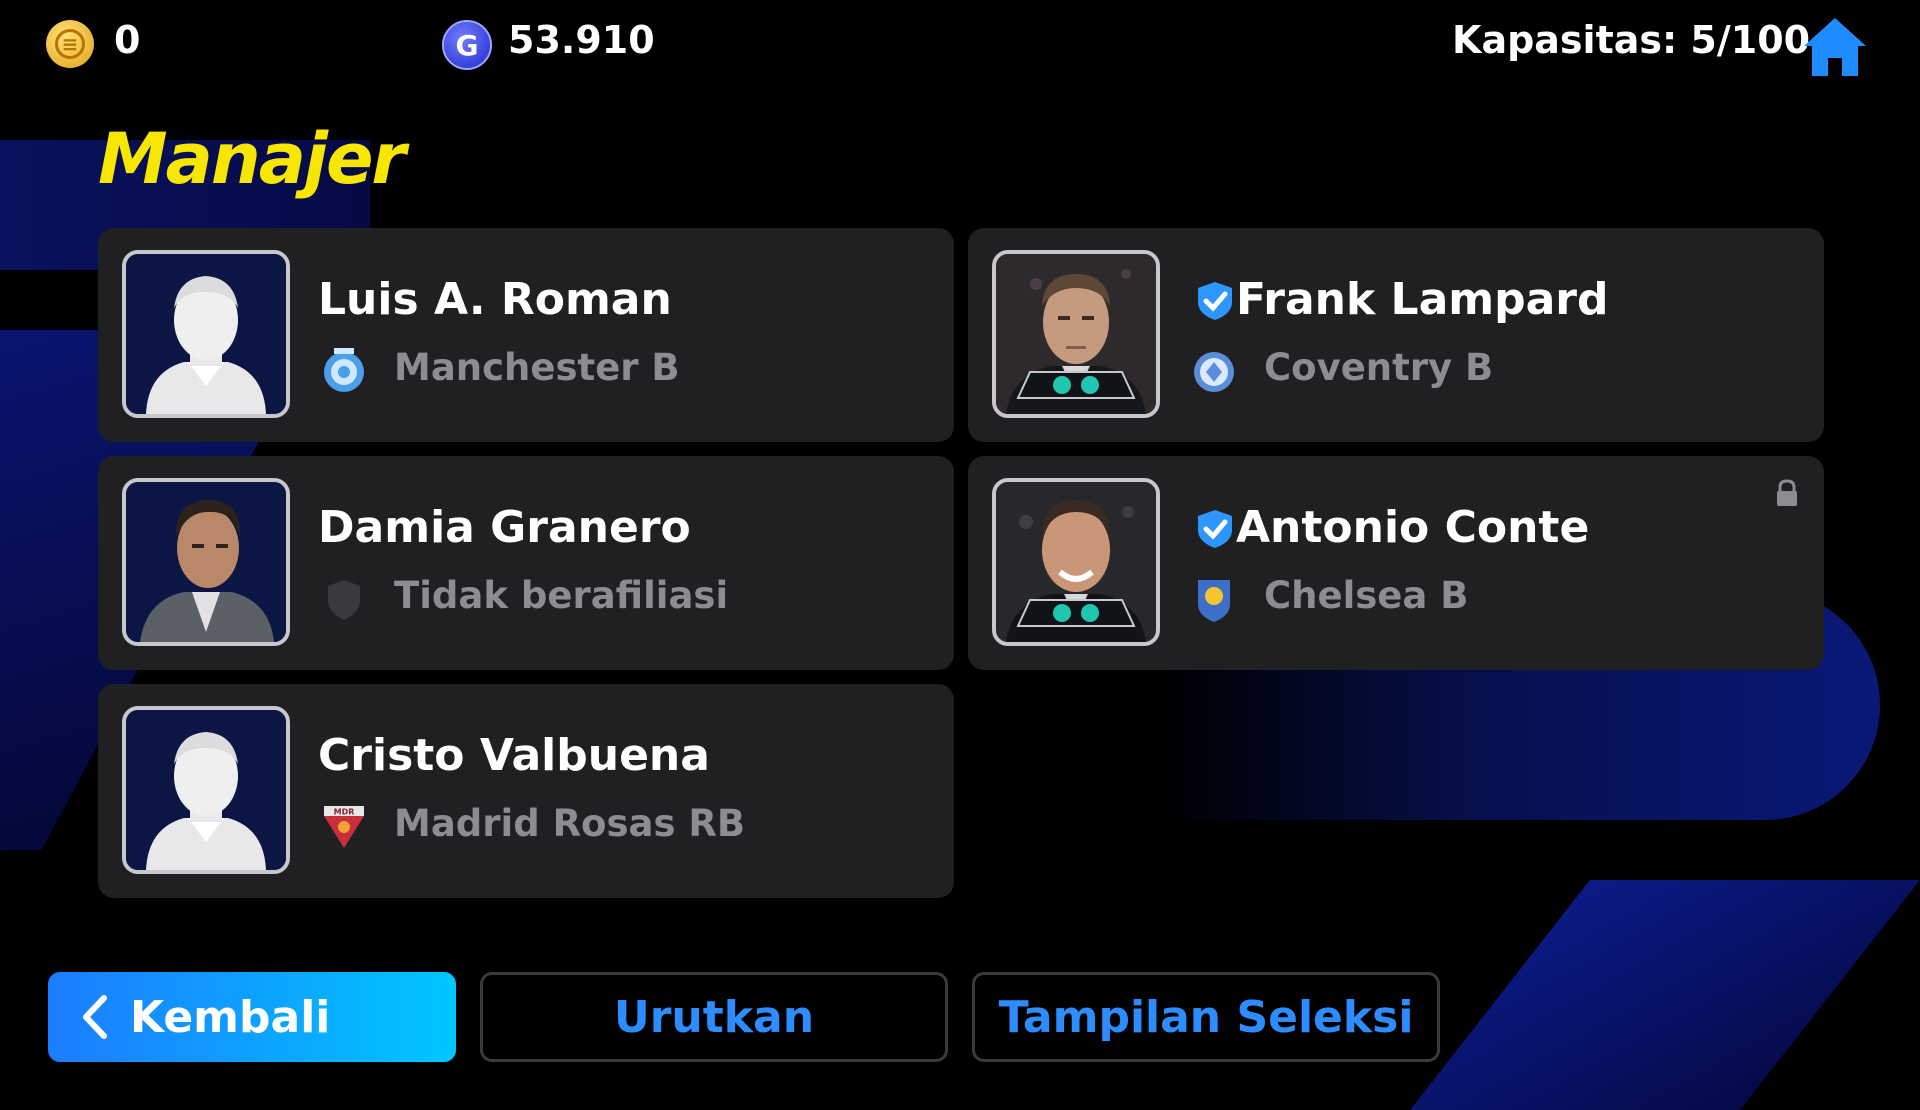 This screenshot has height=1110, width=1920. Describe the element at coordinates (504, 527) in the screenshot. I see `manager-name: Damia Granero` at that location.